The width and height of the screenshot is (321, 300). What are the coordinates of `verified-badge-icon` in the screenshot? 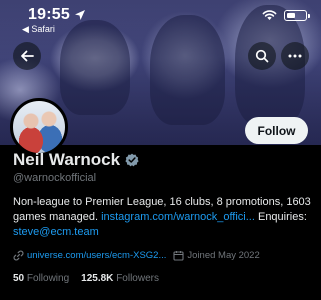 It's located at (132, 160).